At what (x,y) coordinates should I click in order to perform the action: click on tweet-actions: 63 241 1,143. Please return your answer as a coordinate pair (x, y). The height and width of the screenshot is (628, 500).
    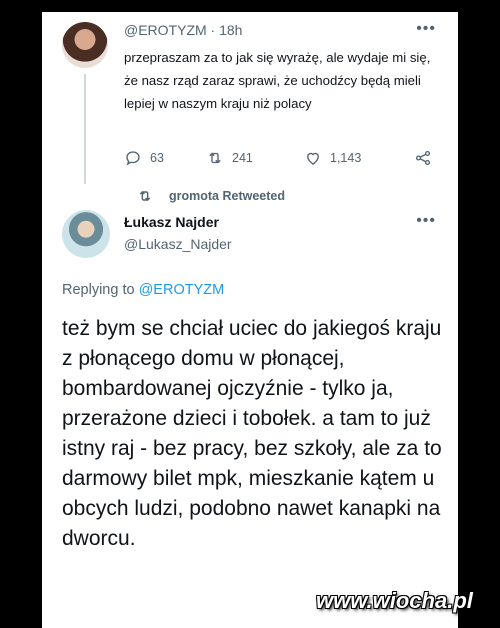
    Looking at the image, I should click on (284, 158).